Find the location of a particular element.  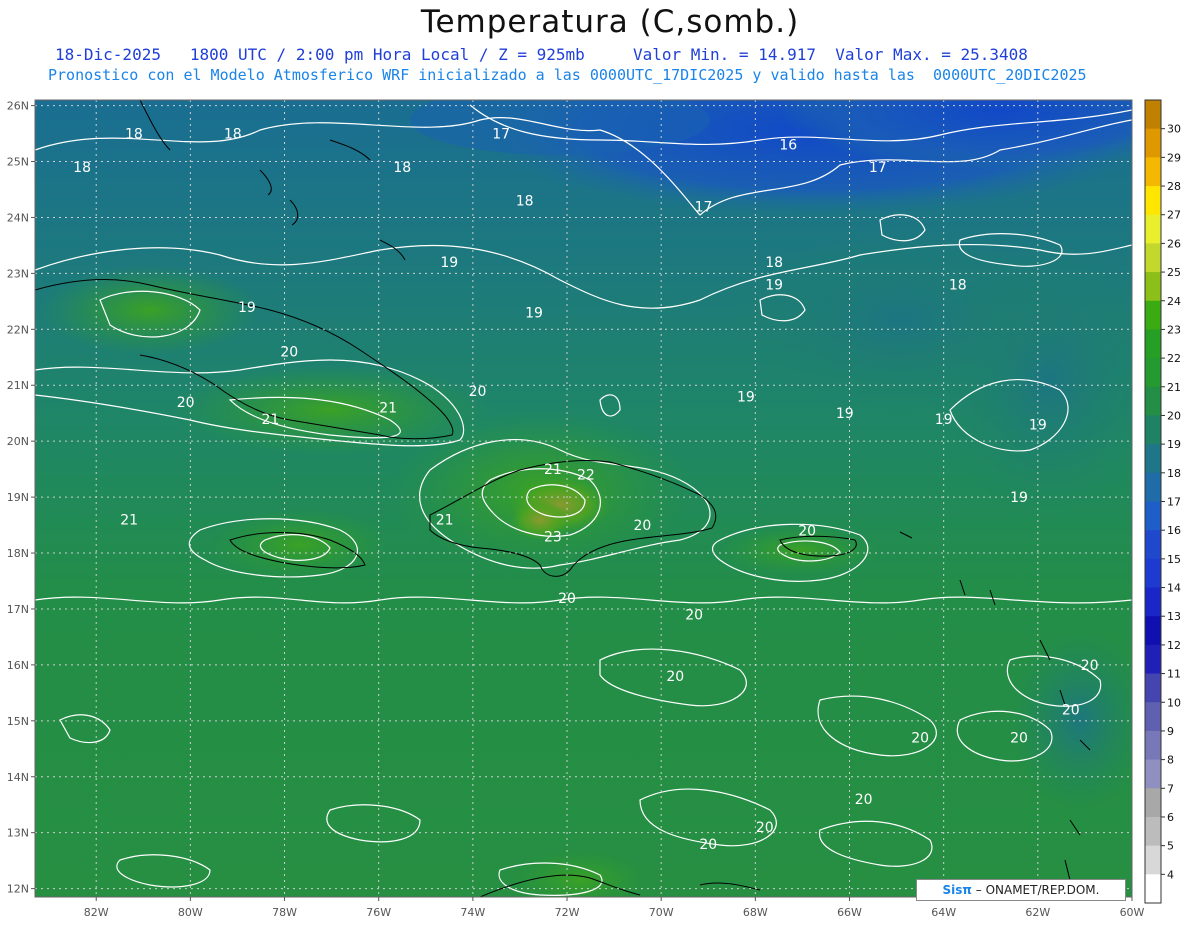

colorbar-level-label: 24 is located at coordinates (1174, 301).